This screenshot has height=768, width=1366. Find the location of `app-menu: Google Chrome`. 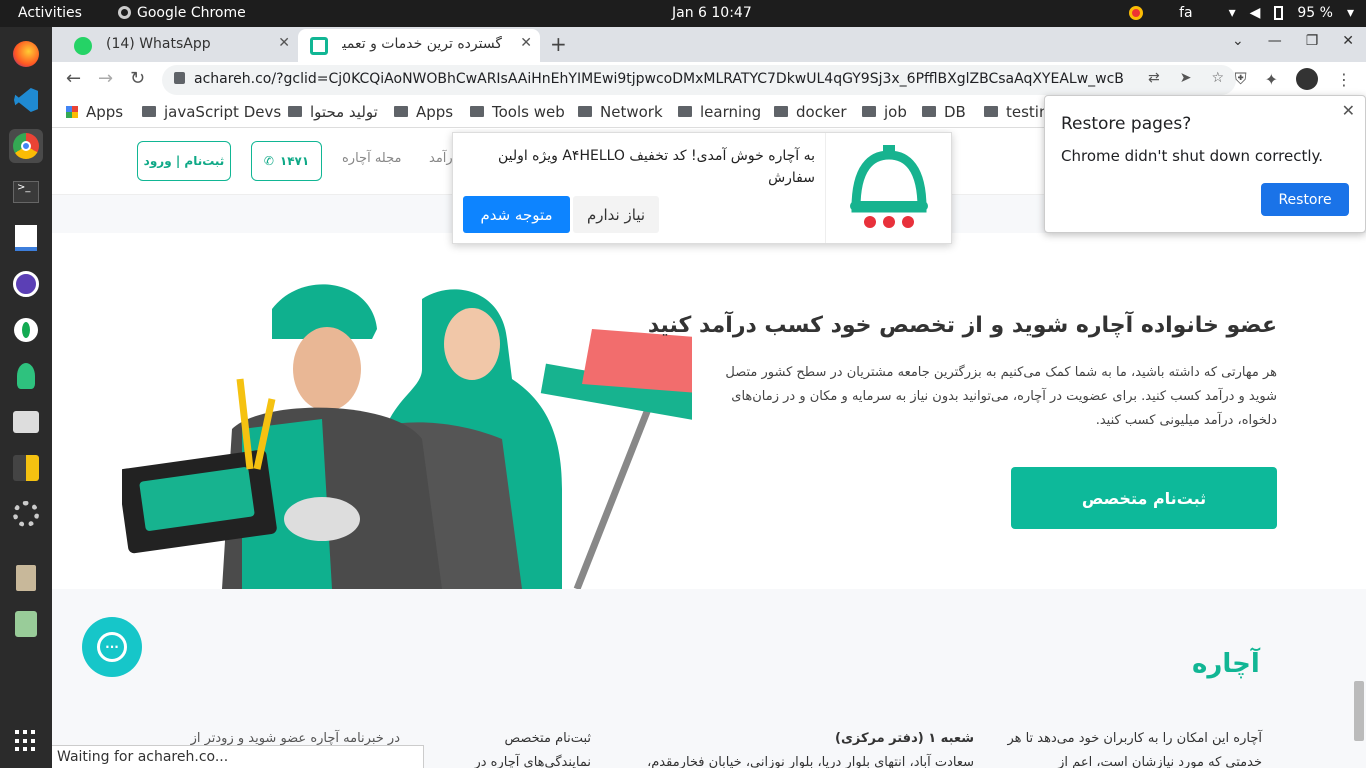

app-menu: Google Chrome is located at coordinates (182, 13).